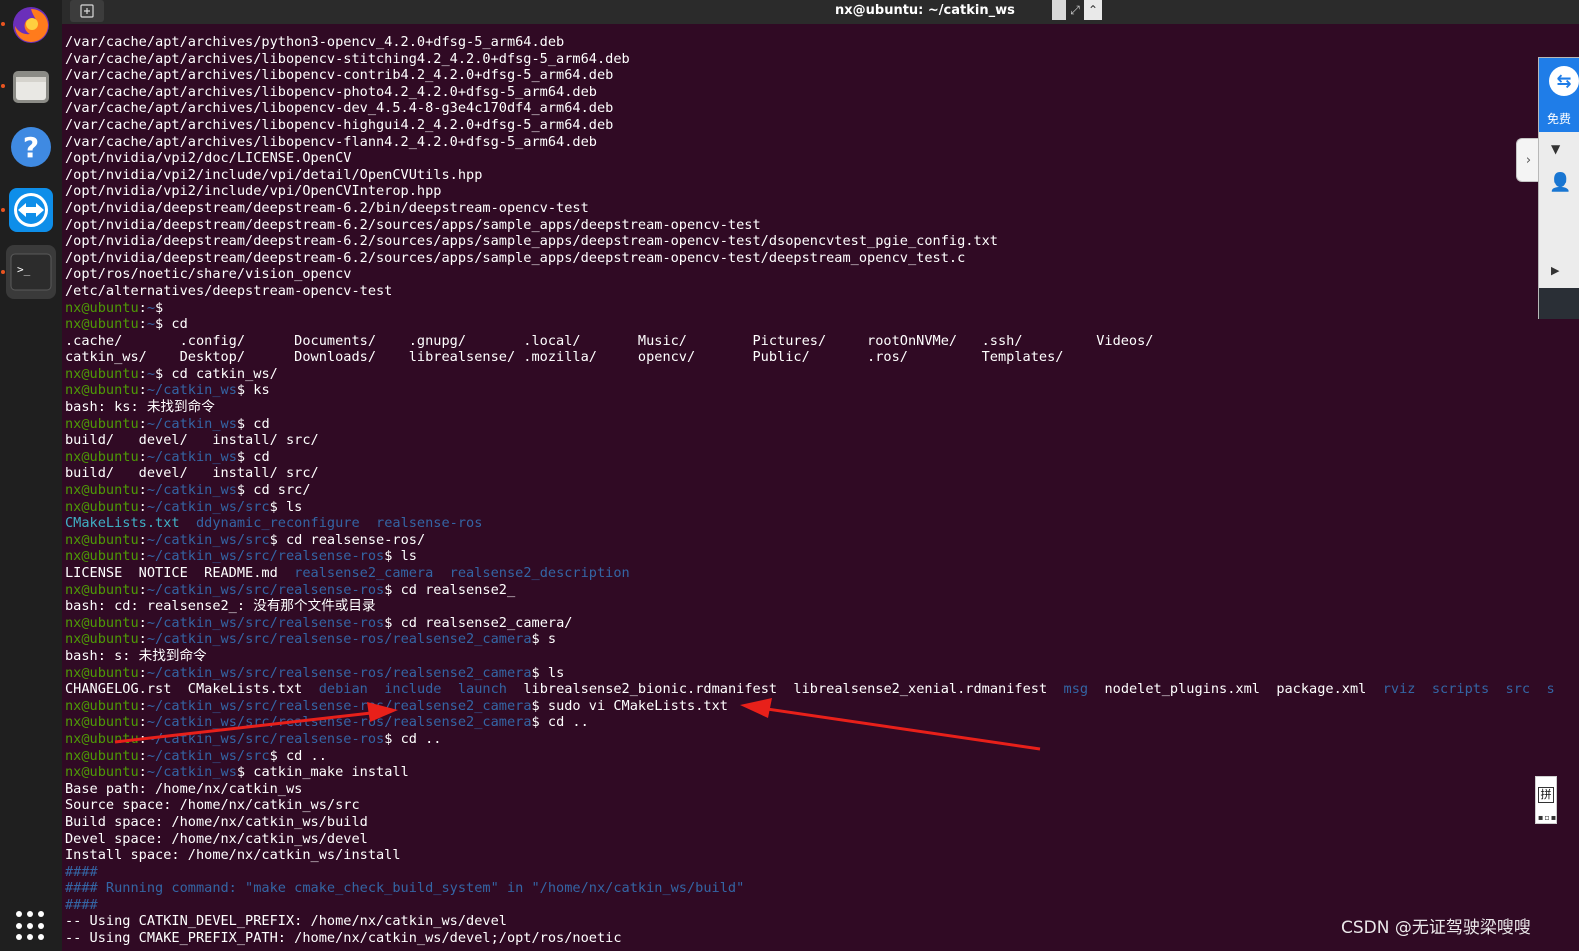  Describe the element at coordinates (265, 589) in the screenshot. I see `colored-text: ~/catkin_ws/src/realsense-ros` at that location.